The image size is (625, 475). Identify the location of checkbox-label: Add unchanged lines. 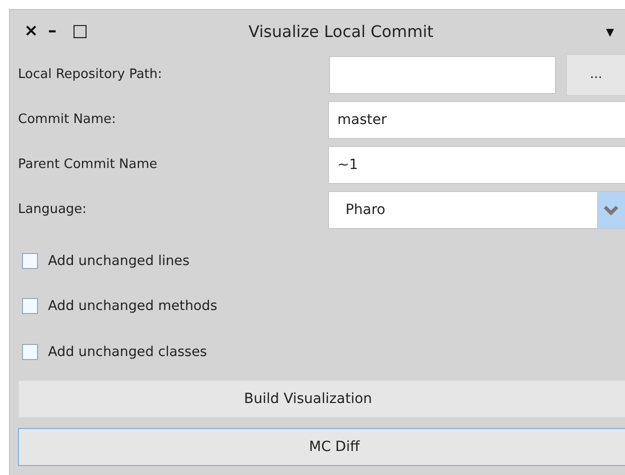
(119, 260).